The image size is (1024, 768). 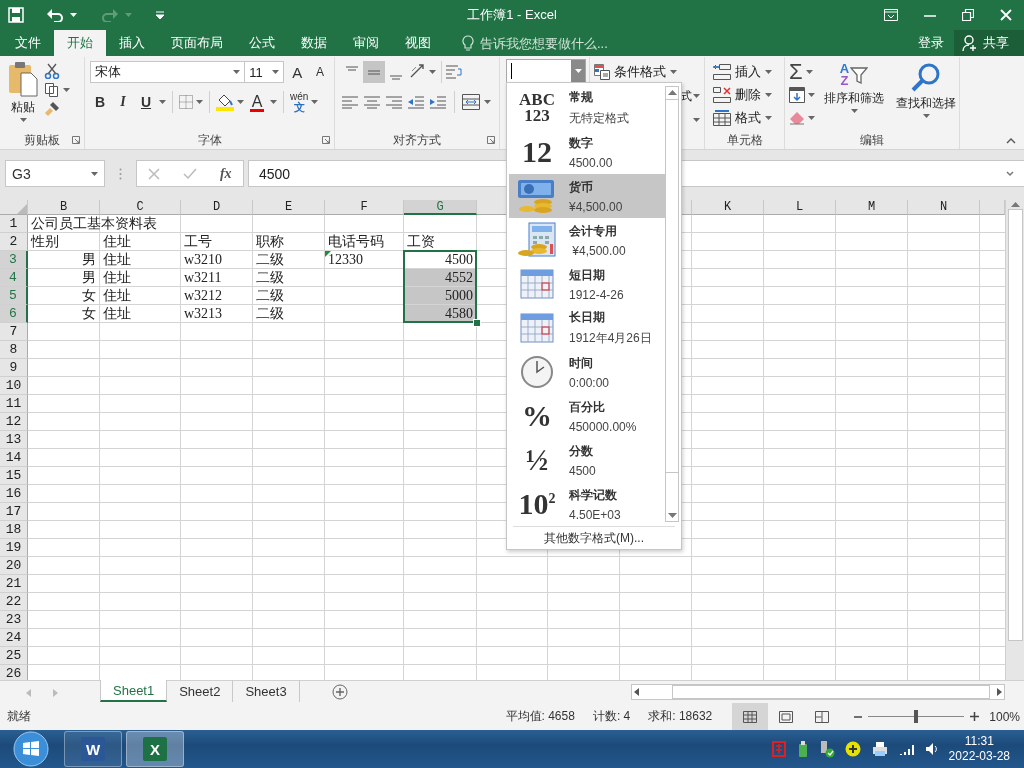 What do you see at coordinates (203, 295) in the screenshot?
I see `table-cell-text: w3212` at bounding box center [203, 295].